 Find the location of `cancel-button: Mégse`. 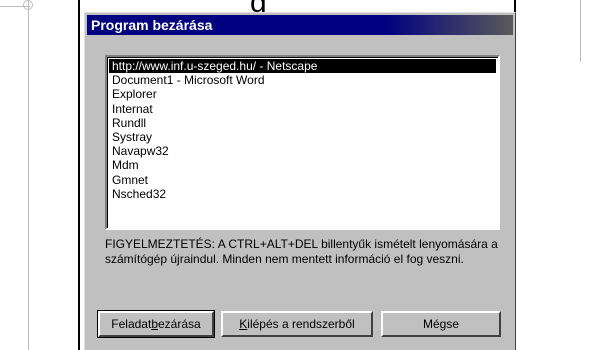

cancel-button: Mégse is located at coordinates (441, 324).